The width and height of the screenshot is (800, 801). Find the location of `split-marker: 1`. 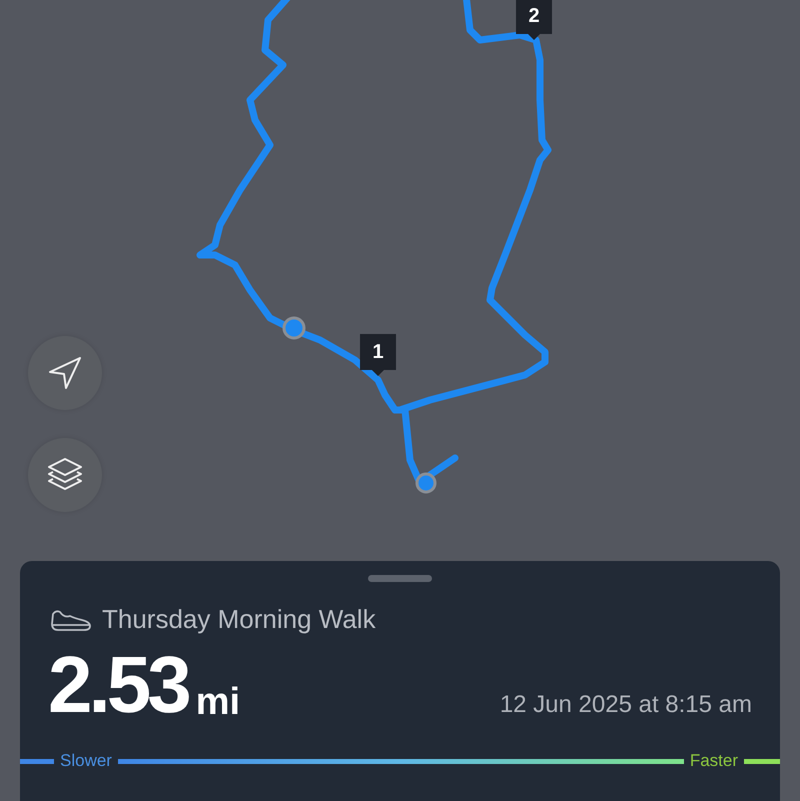

split-marker: 1 is located at coordinates (378, 355).